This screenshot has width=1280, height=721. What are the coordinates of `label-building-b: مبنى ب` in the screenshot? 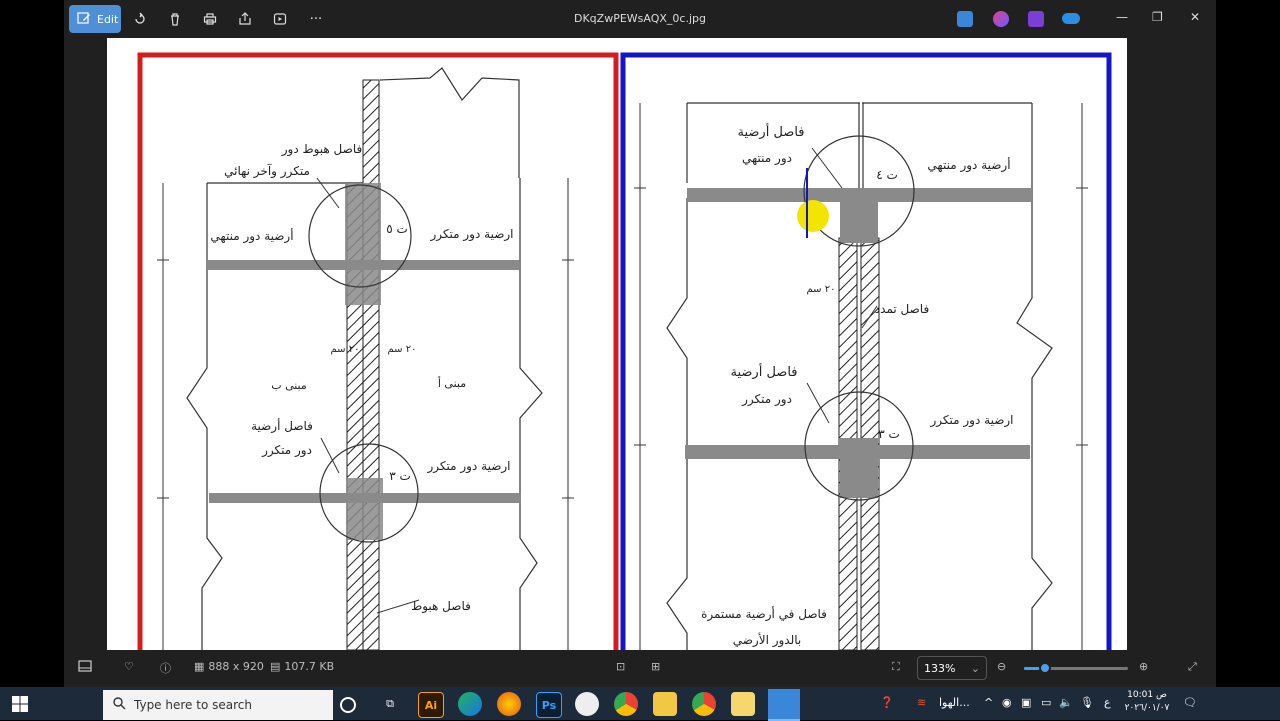 It's located at (289, 385).